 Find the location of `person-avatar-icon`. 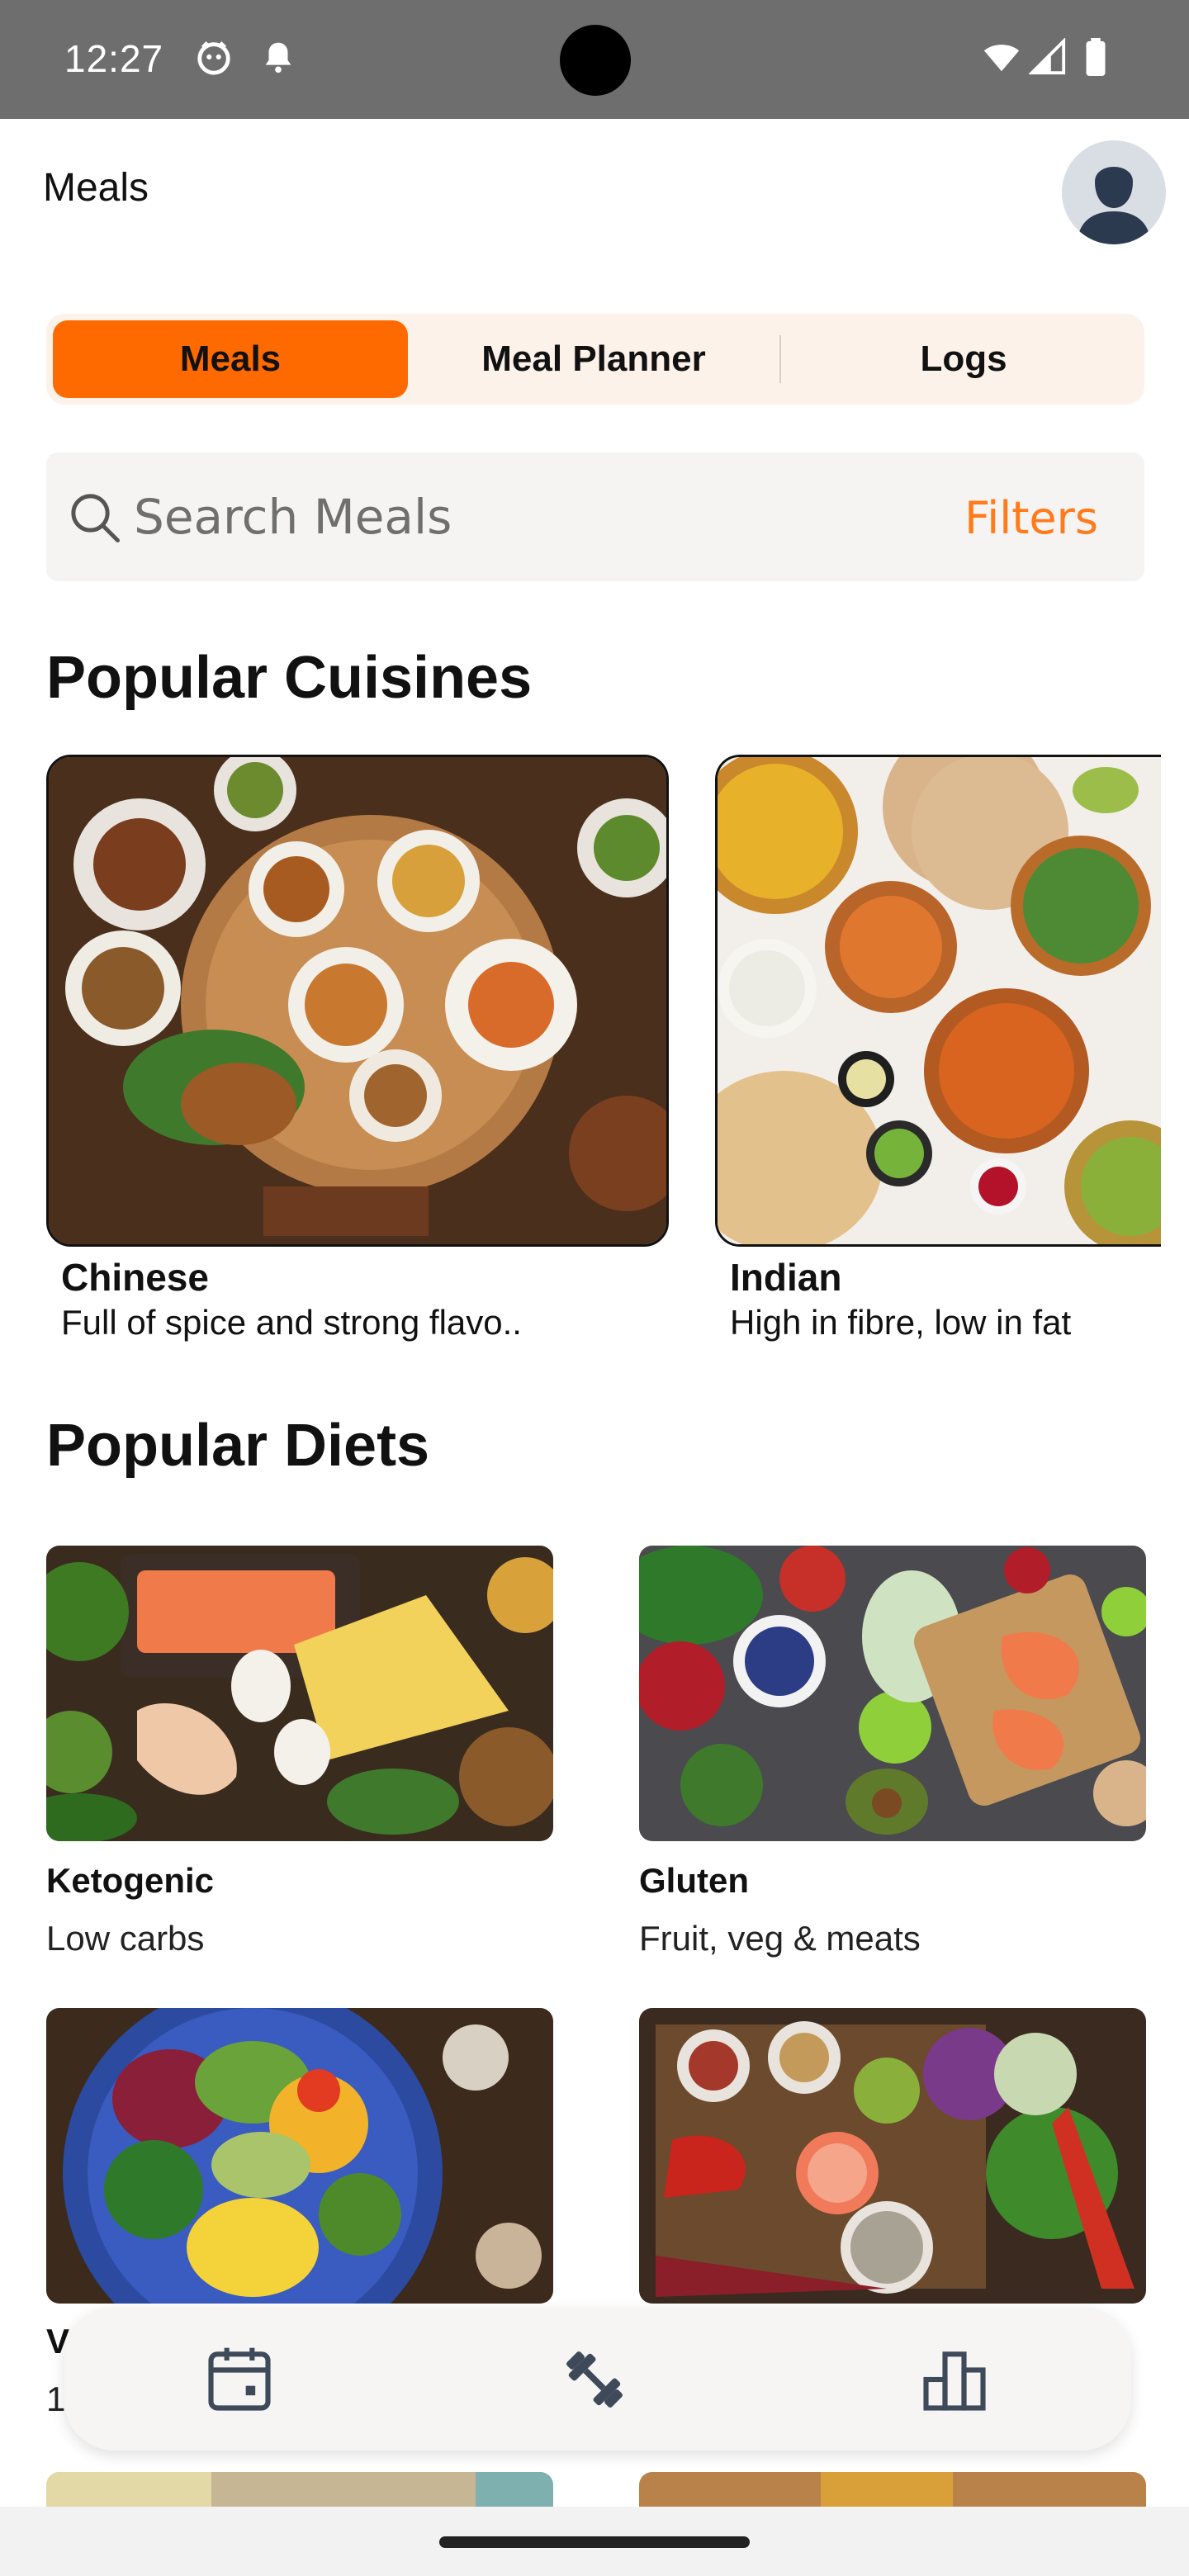

person-avatar-icon is located at coordinates (1114, 192).